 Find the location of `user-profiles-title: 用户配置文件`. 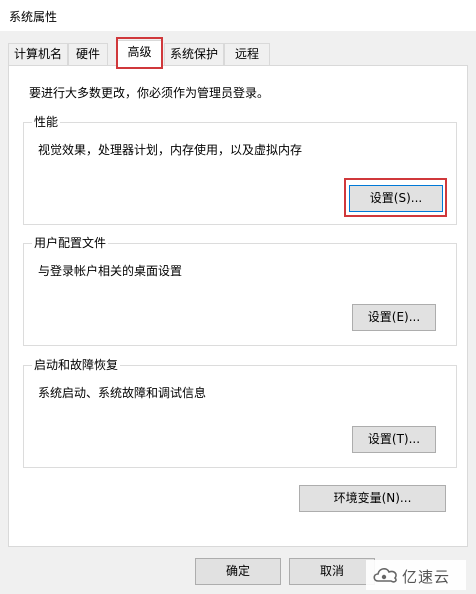

user-profiles-title: 用户配置文件 is located at coordinates (70, 243).